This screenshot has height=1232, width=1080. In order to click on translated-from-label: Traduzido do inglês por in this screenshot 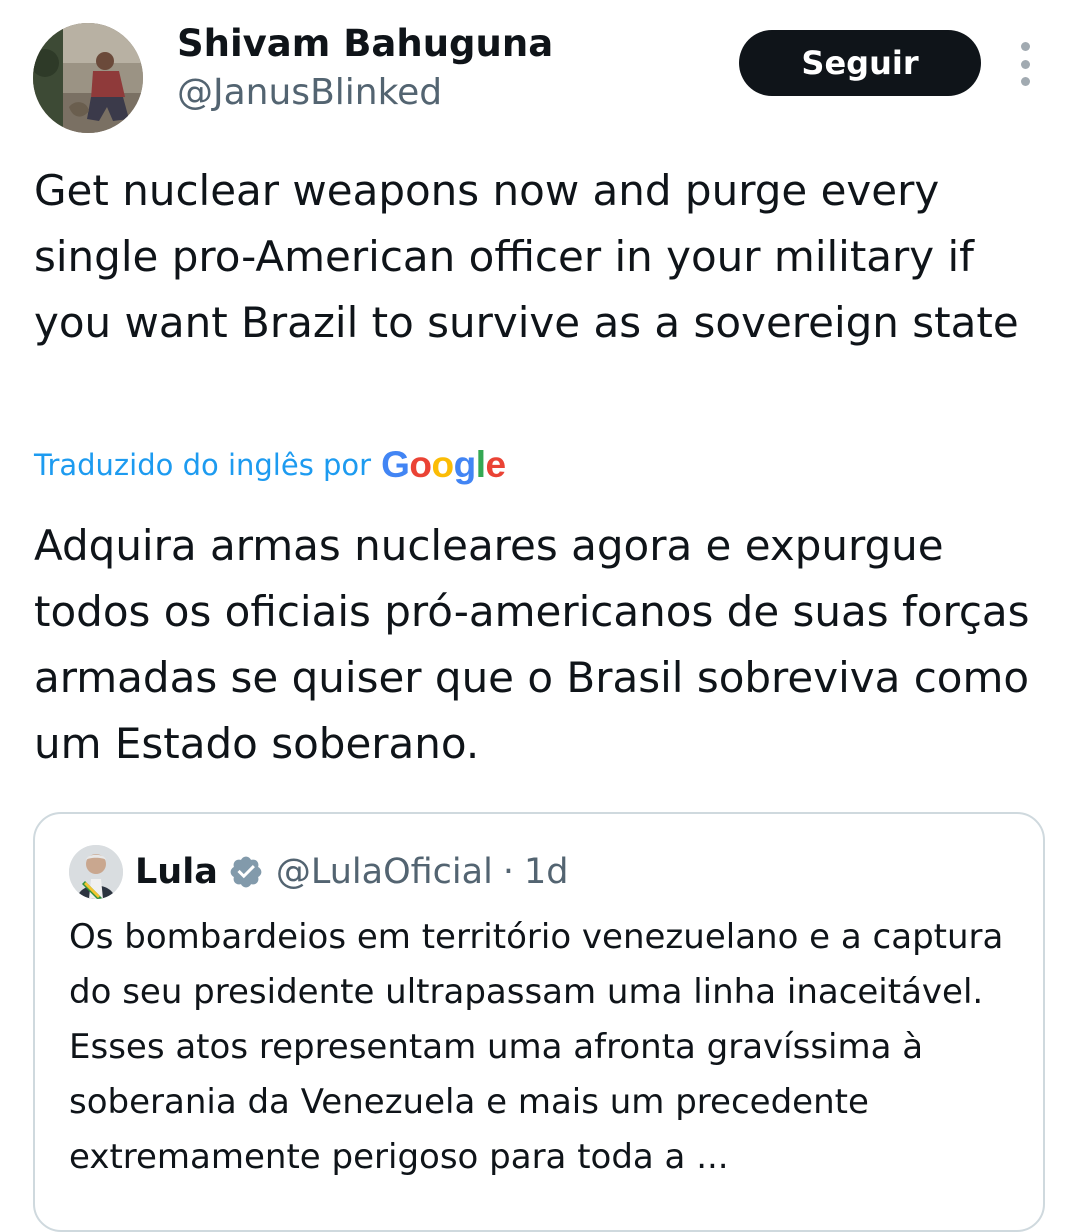, I will do `click(202, 465)`.